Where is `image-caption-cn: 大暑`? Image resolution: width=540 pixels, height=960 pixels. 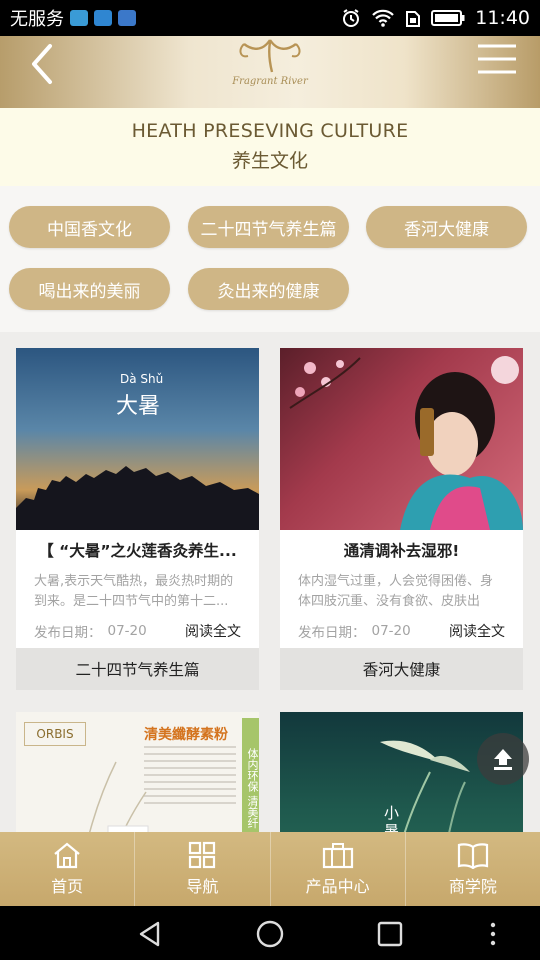 image-caption-cn: 大暑 is located at coordinates (138, 406).